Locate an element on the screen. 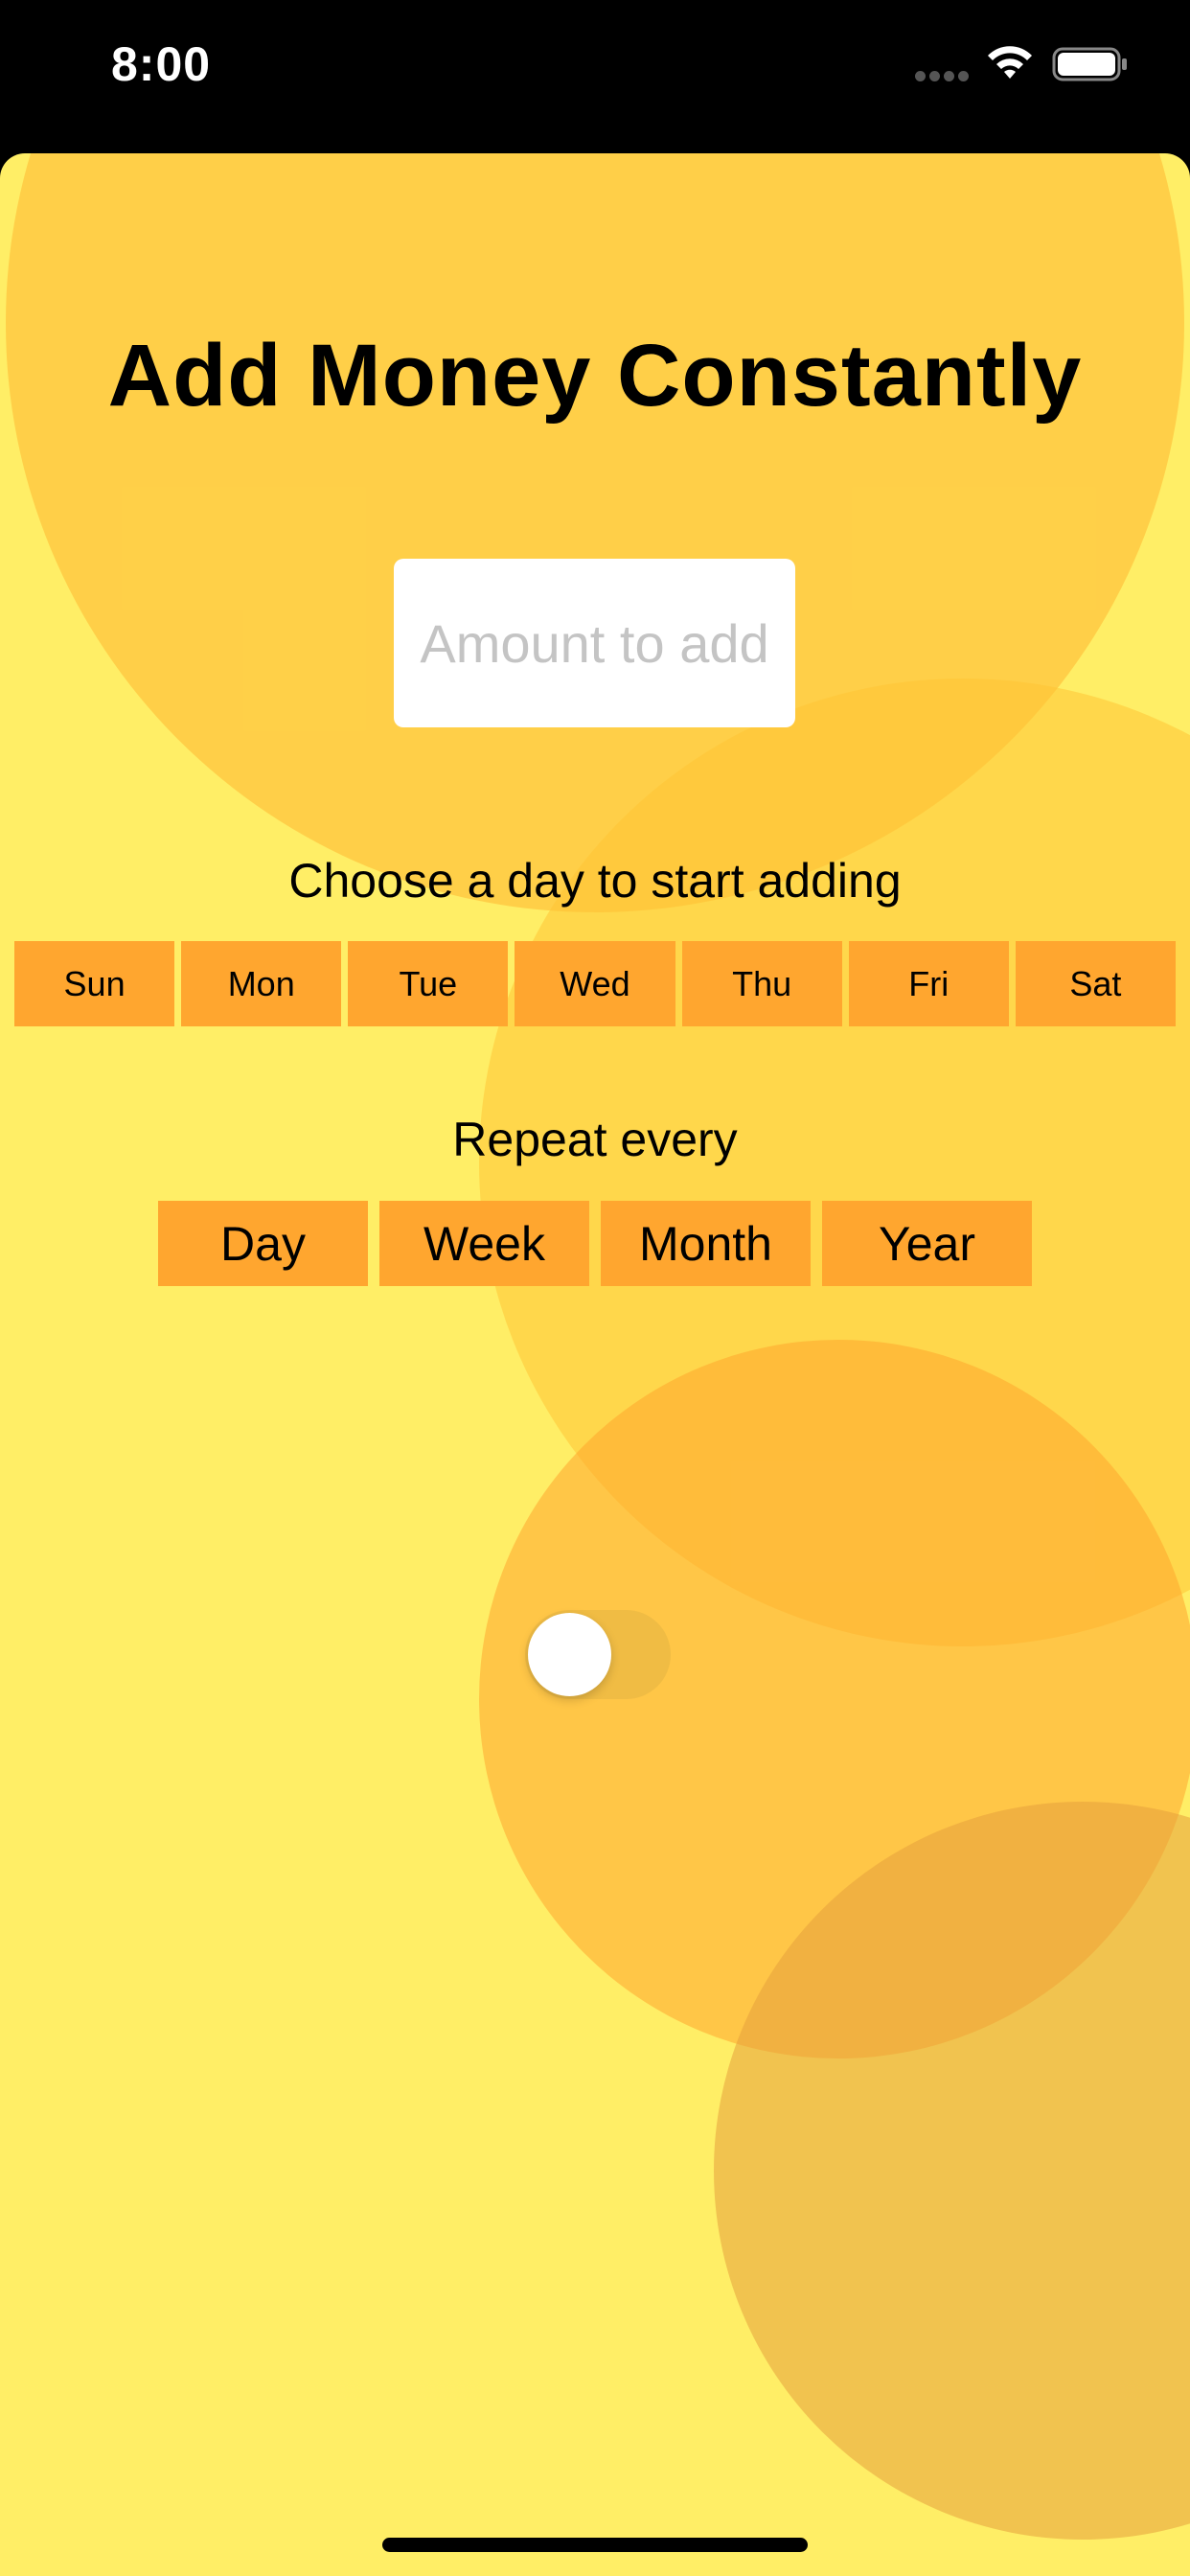 This screenshot has height=2576, width=1190. status-bar: 8:00 is located at coordinates (595, 77).